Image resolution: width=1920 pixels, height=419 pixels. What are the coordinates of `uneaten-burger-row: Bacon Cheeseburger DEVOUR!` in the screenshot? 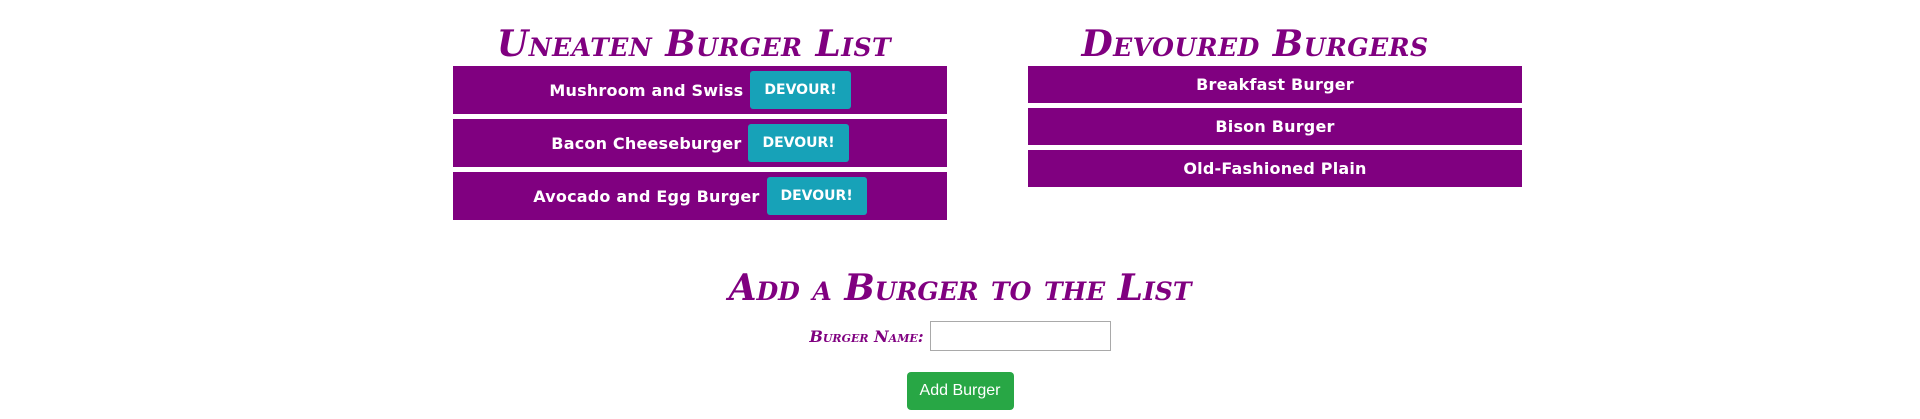 It's located at (700, 143).